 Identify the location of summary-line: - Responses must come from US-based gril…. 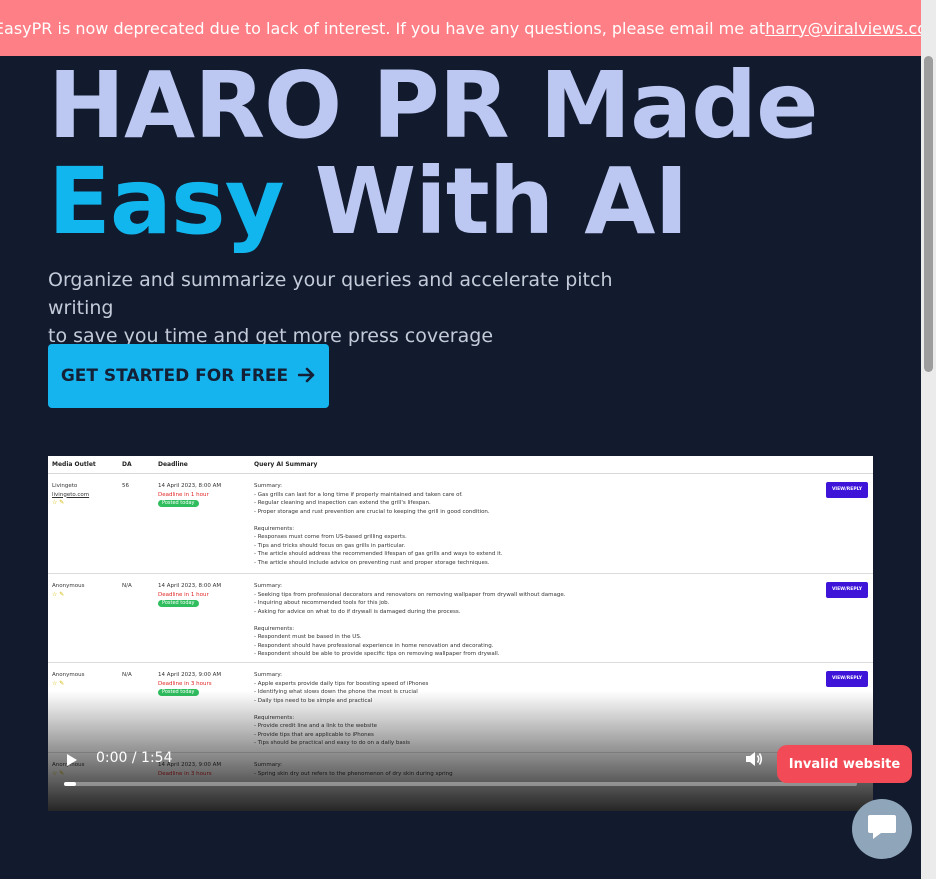
(330, 537).